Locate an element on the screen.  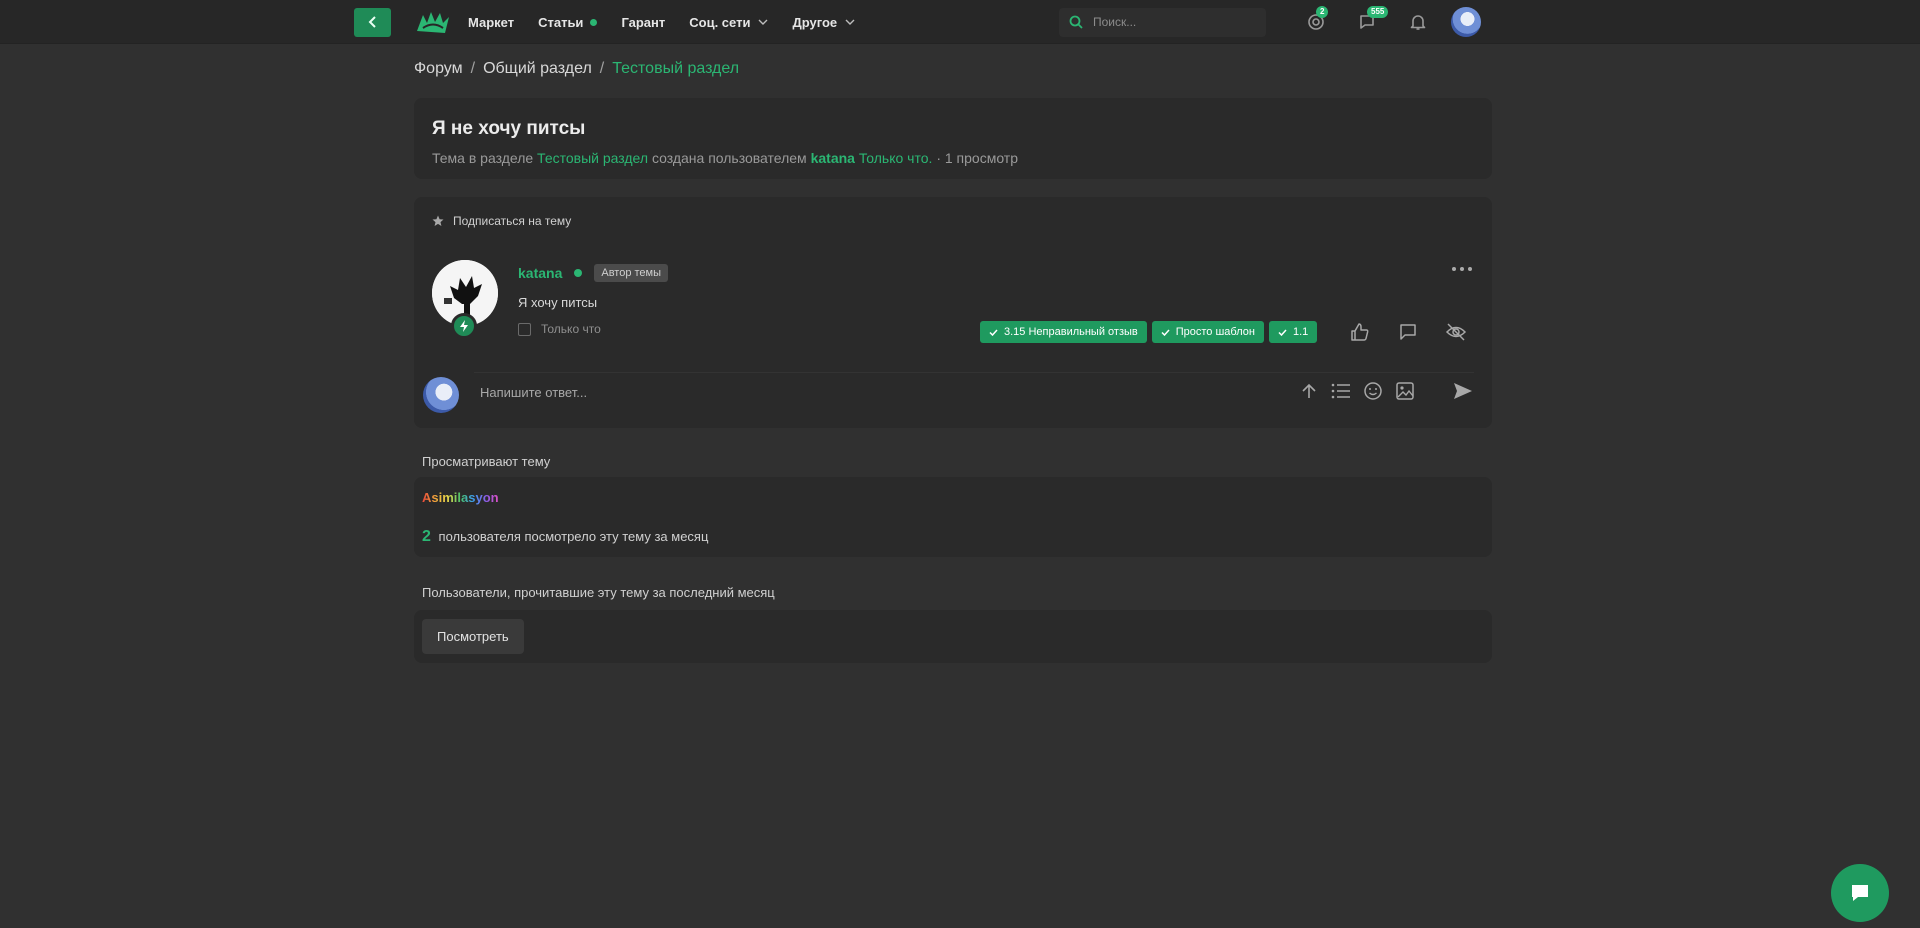
reaction-badge: 3.15 Неправильный отзыв is located at coordinates (1063, 332).